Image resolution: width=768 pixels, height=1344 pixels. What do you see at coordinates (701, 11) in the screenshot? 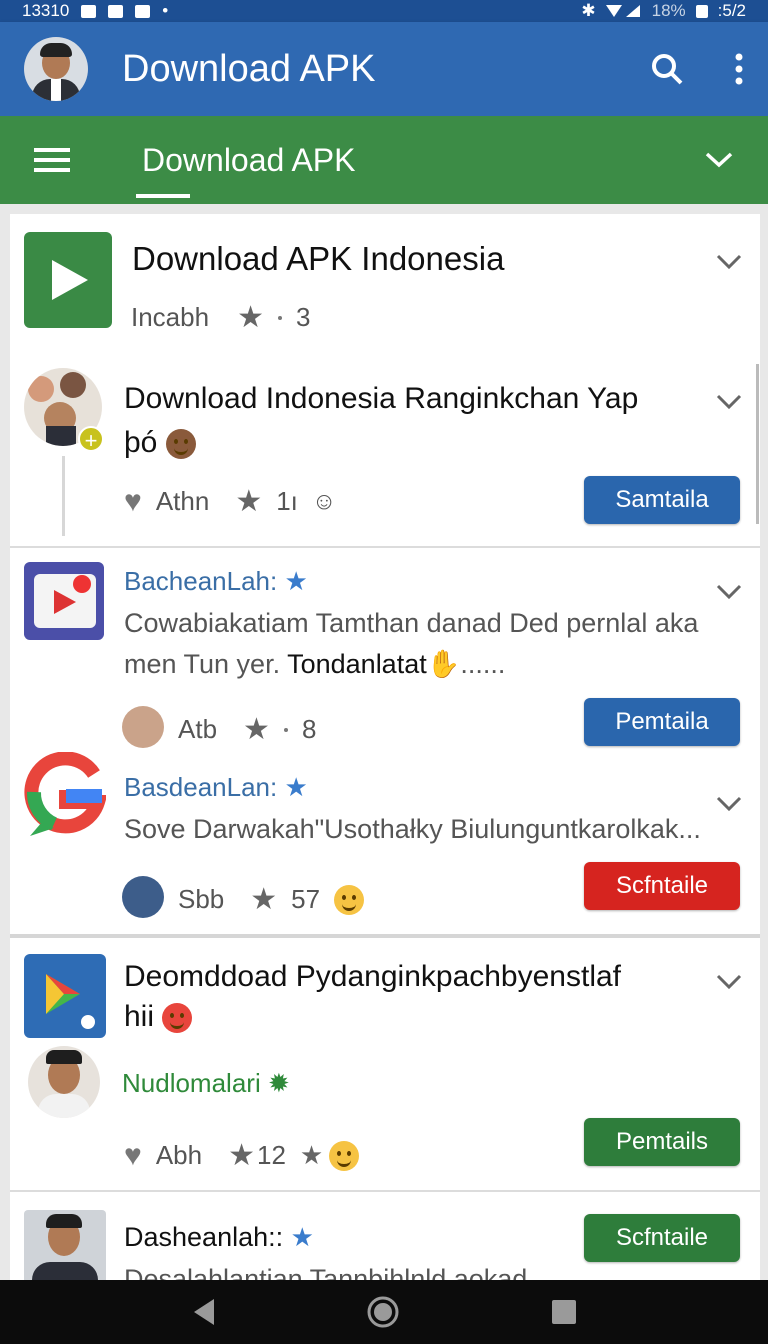
I see `battery-icon` at bounding box center [701, 11].